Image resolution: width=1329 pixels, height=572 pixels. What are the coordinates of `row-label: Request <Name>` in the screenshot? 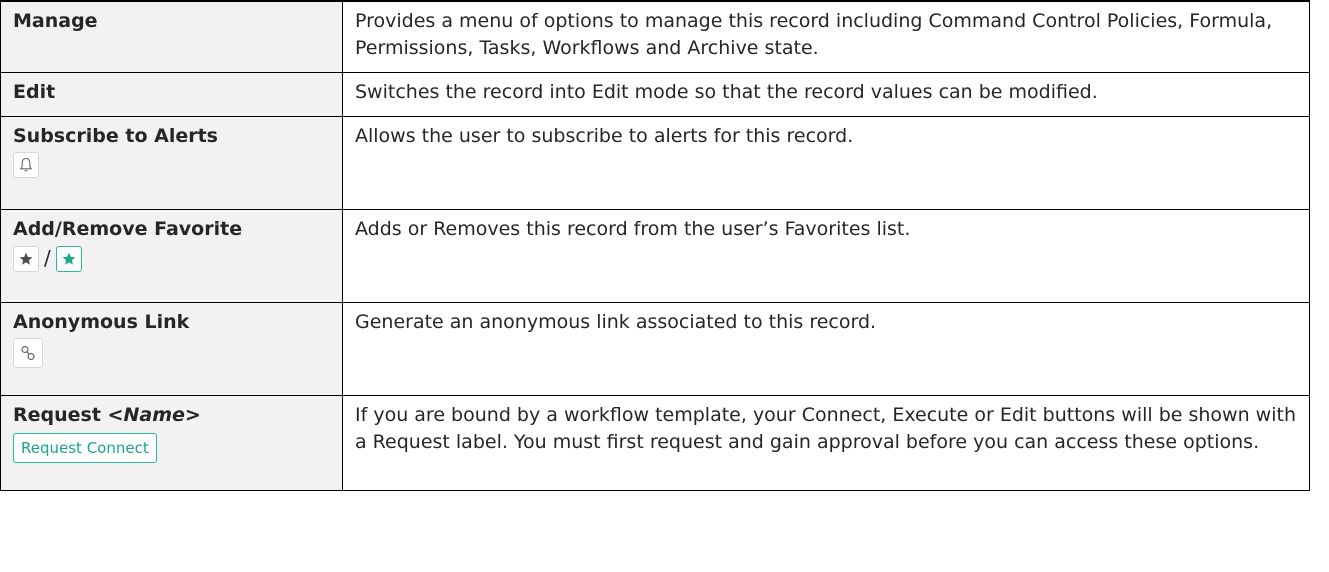 It's located at (171, 415).